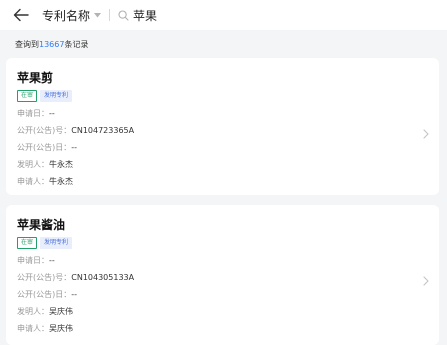 The width and height of the screenshot is (447, 345). I want to click on back-button, so click(21, 15).